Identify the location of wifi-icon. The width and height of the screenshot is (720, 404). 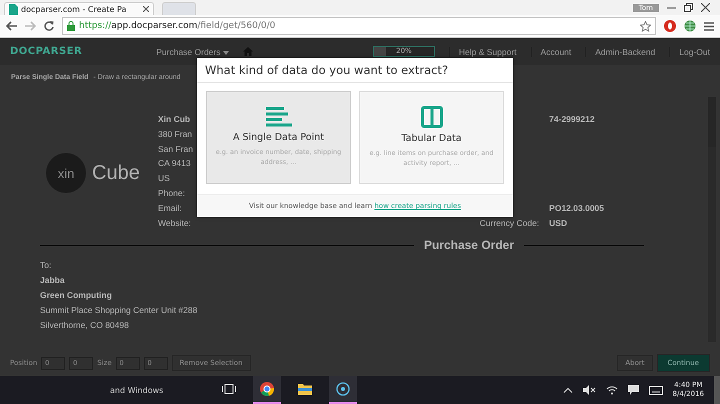
(612, 390).